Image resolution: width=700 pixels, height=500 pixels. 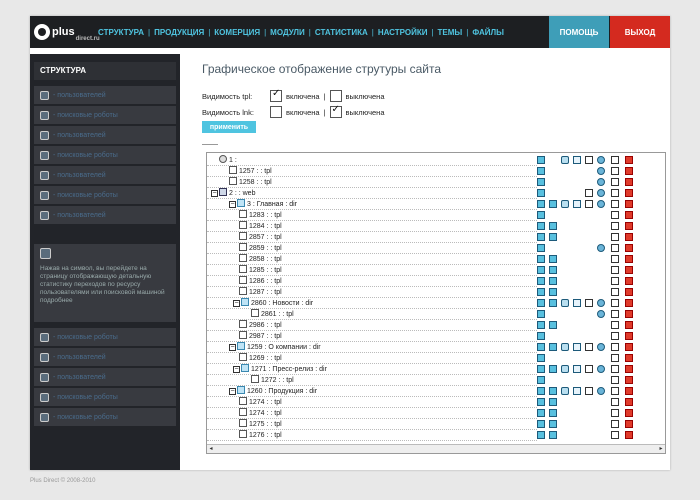 What do you see at coordinates (436, 281) in the screenshot?
I see `tree-row: 1286 : : tpl` at bounding box center [436, 281].